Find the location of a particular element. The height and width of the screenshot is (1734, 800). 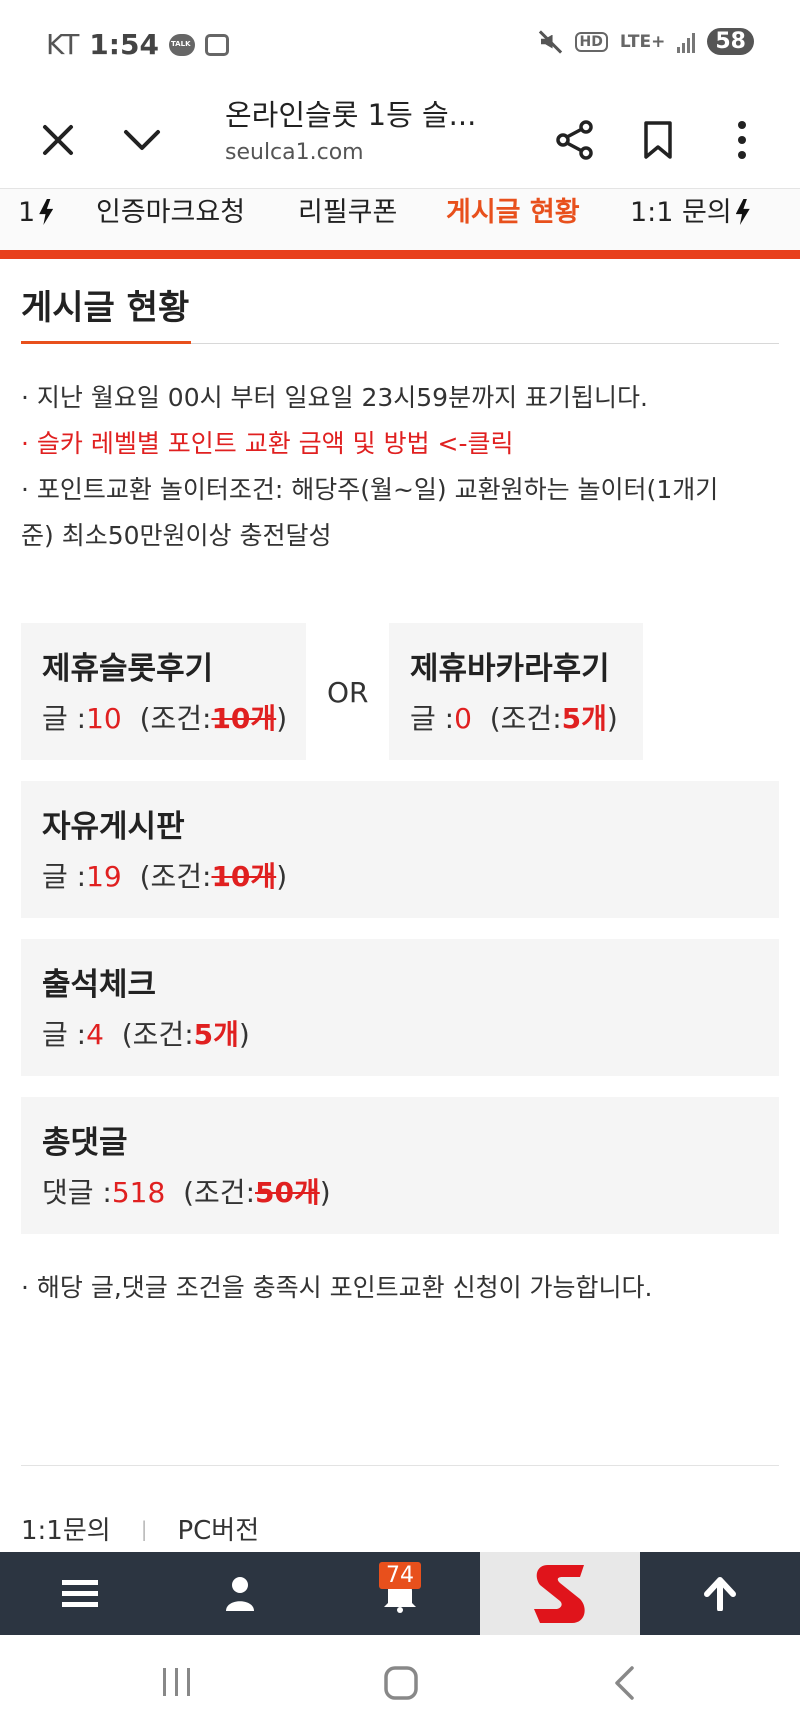

card-title: 출석체크 is located at coordinates (99, 985).